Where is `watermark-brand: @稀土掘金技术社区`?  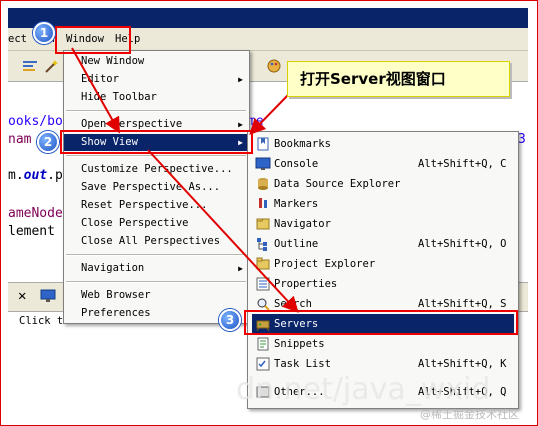
watermark-brand: @稀土掘金技术社区 is located at coordinates (469, 414).